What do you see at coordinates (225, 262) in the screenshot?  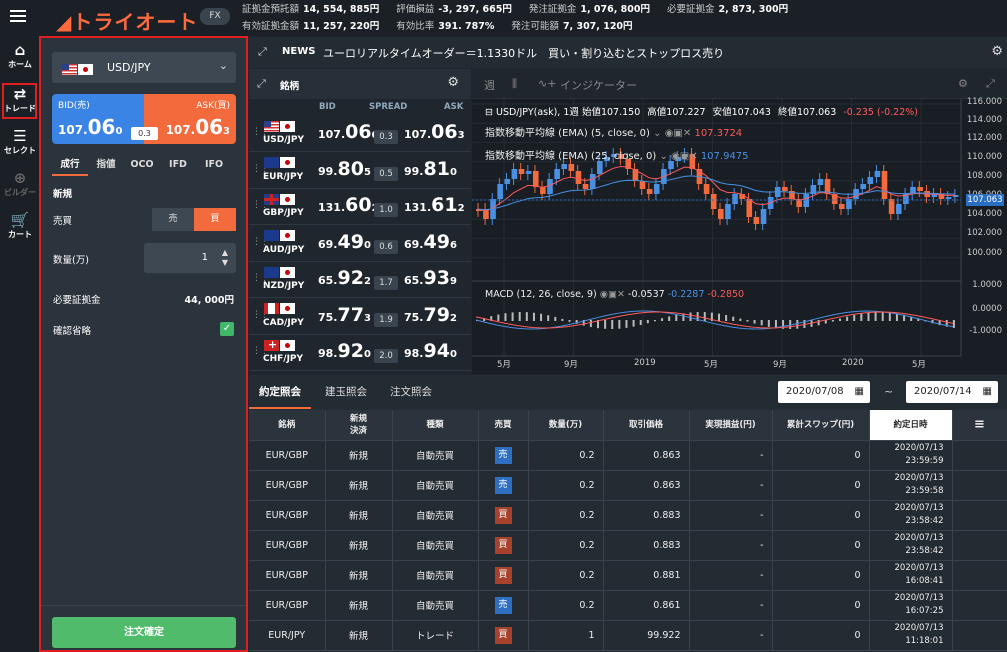 I see `stepper-down-icon: ▼` at bounding box center [225, 262].